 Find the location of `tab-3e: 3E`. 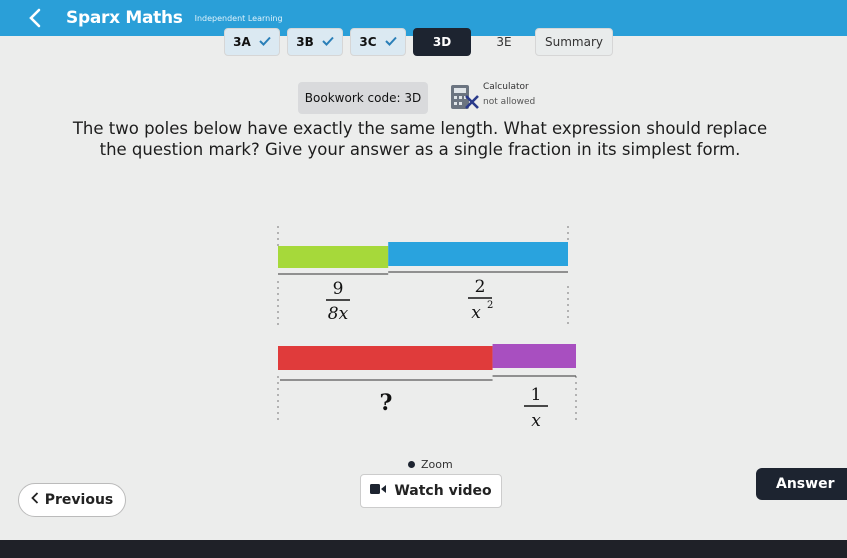

tab-3e: 3E is located at coordinates (504, 42).